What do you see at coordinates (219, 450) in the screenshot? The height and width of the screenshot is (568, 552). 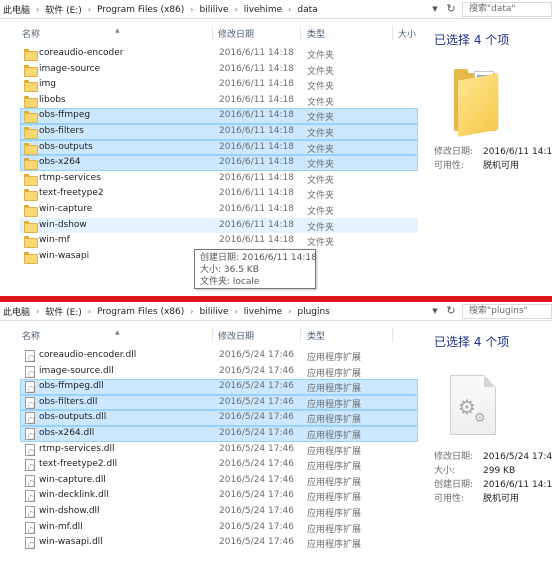 I see `list-item: rtmp-services.dll 2016/5/24 17:46 应用程序扩展` at bounding box center [219, 450].